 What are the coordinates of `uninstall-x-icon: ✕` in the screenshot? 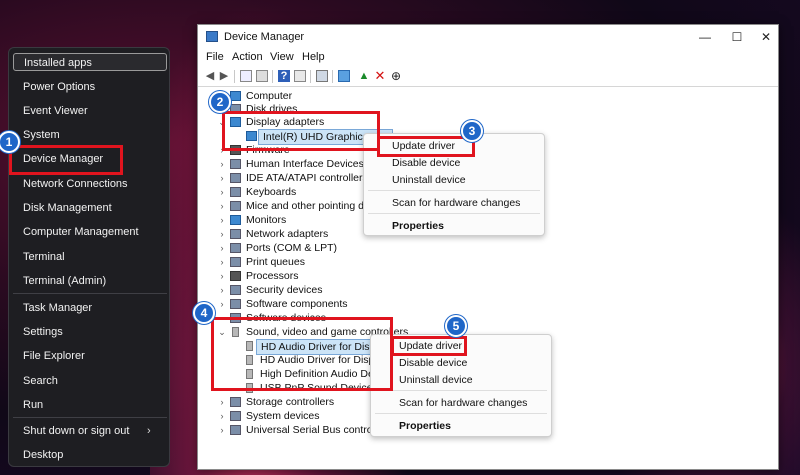 It's located at (380, 75).